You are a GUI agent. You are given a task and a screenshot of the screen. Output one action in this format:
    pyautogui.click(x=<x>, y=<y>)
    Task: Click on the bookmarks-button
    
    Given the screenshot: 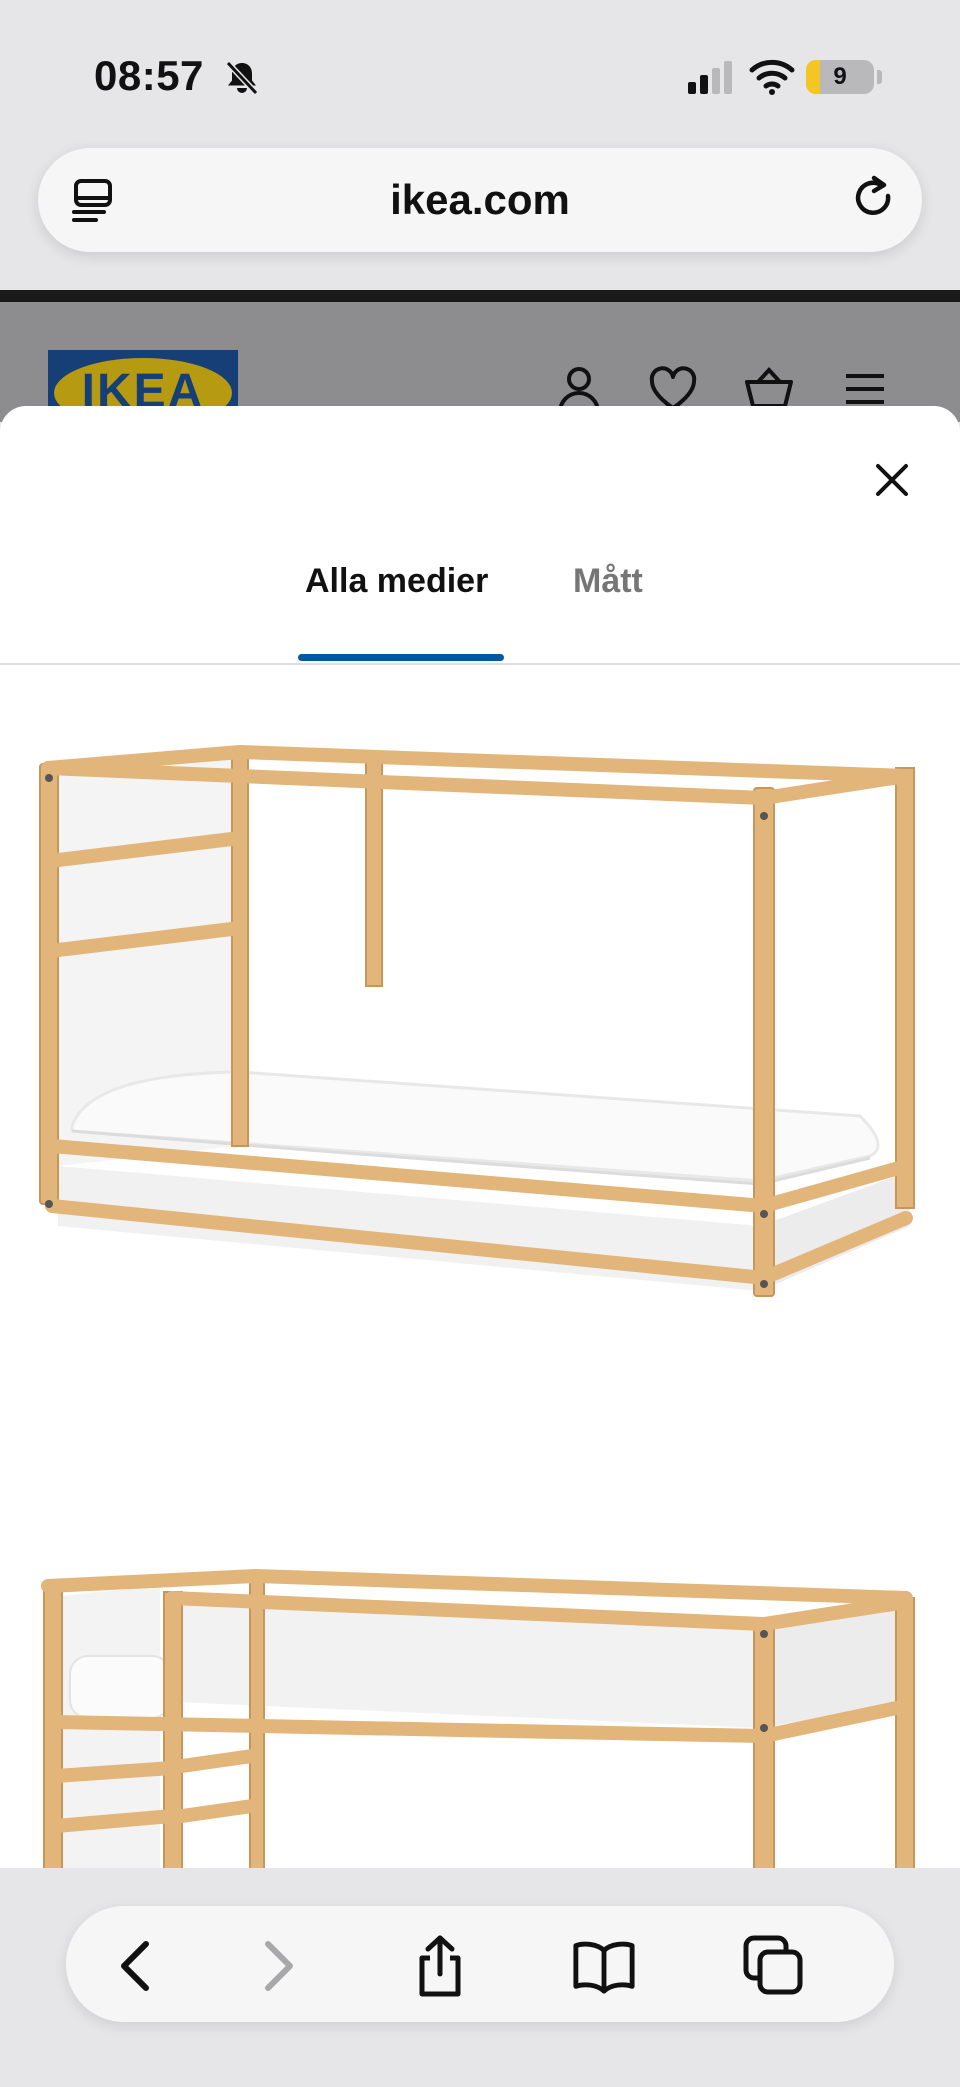 What is the action you would take?
    pyautogui.click(x=604, y=1966)
    